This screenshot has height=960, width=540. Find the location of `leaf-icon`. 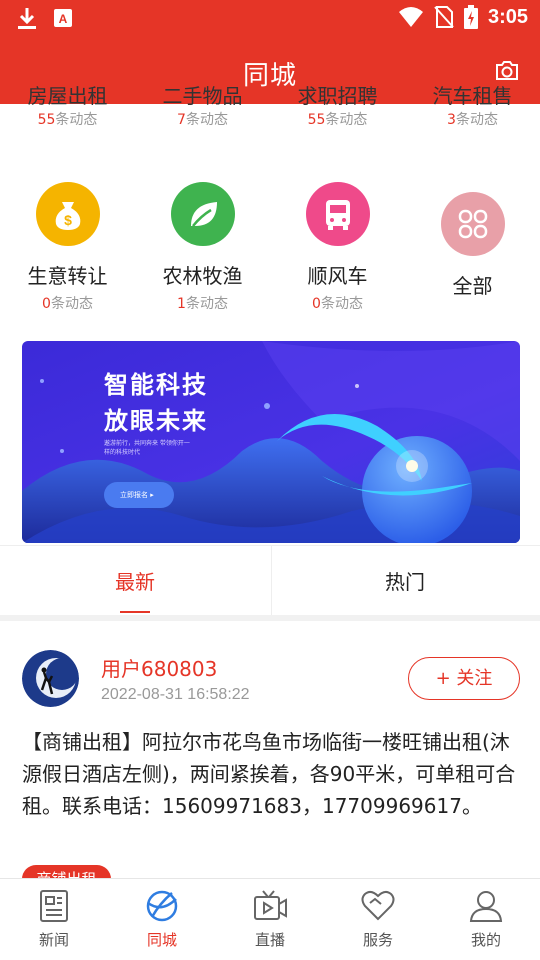

leaf-icon is located at coordinates (202, 214).